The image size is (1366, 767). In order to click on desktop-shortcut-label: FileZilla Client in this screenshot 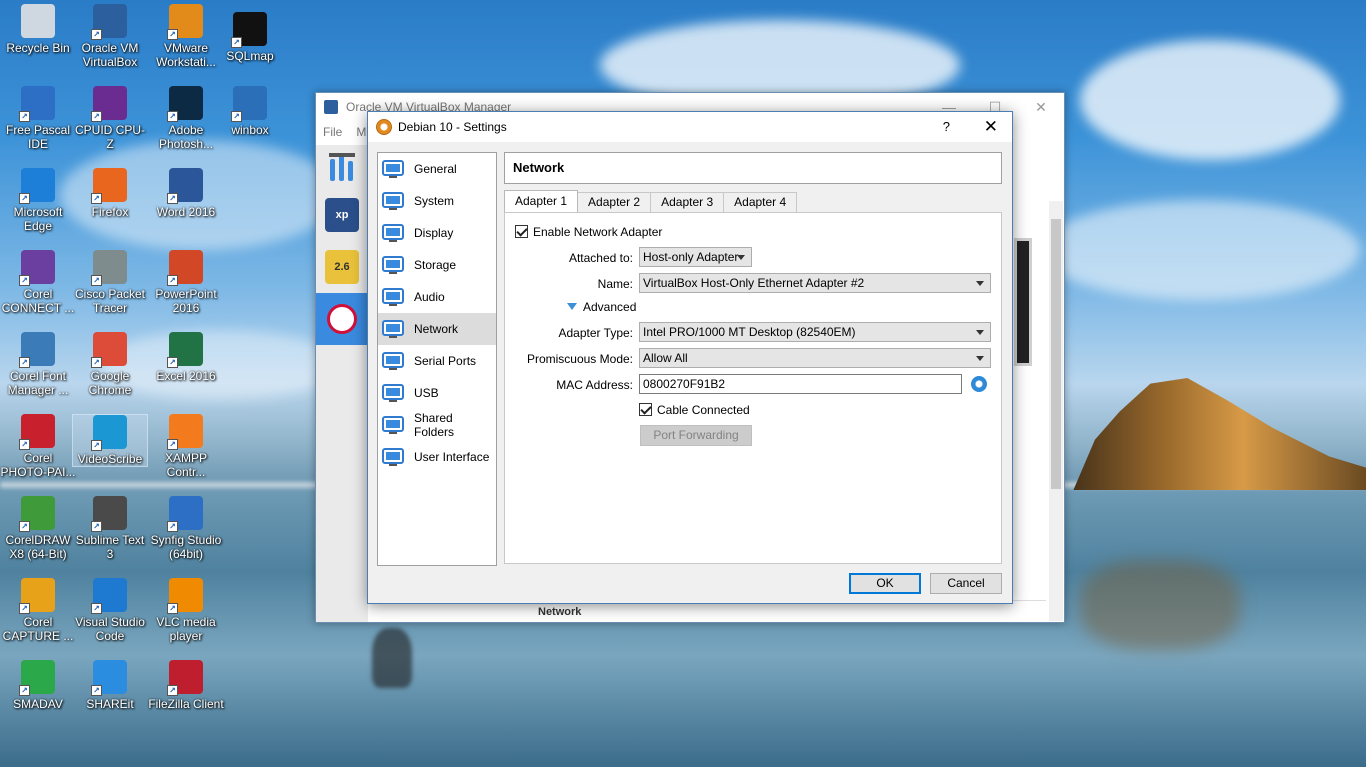, I will do `click(186, 704)`.